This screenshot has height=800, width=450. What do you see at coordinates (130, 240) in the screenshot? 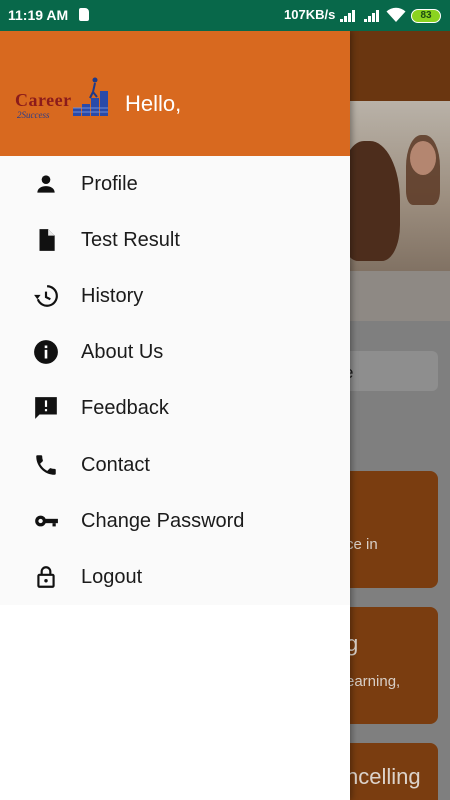
I see `menu-item-label: Test Result` at bounding box center [130, 240].